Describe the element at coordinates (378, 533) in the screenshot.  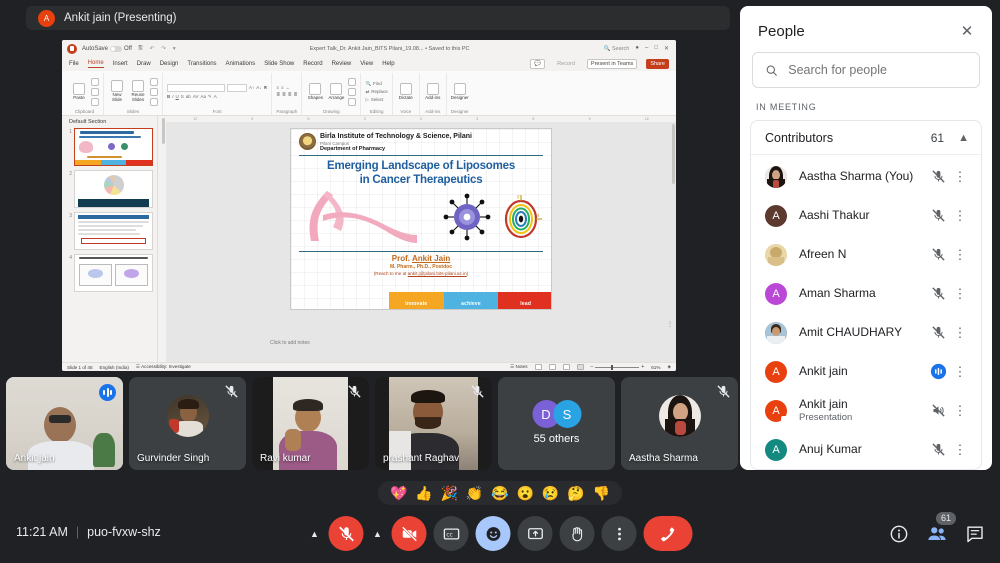
I see `camera-options-chevron-icon: ▲` at that location.